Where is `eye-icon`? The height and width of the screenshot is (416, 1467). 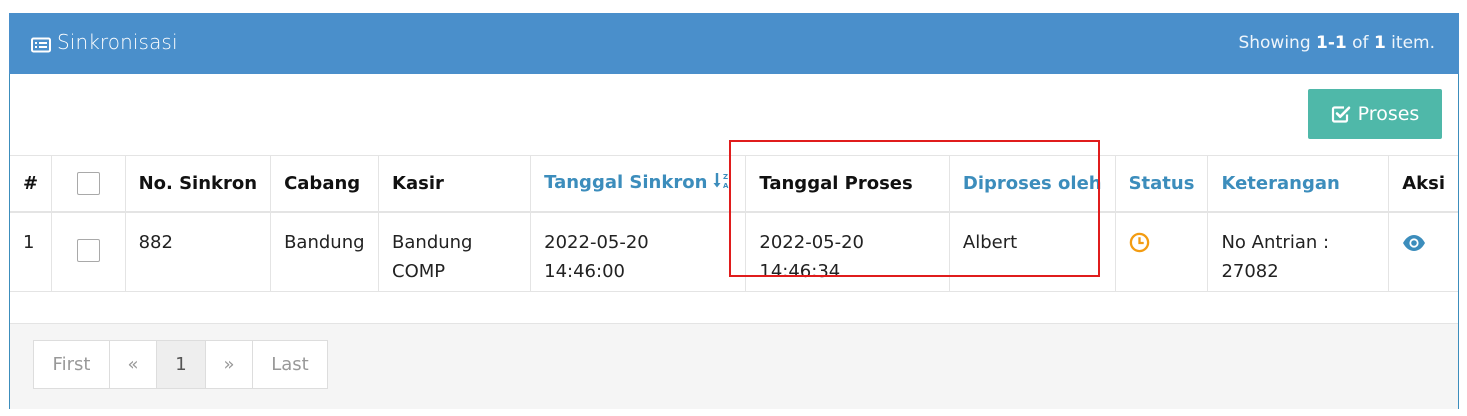 eye-icon is located at coordinates (1414, 246).